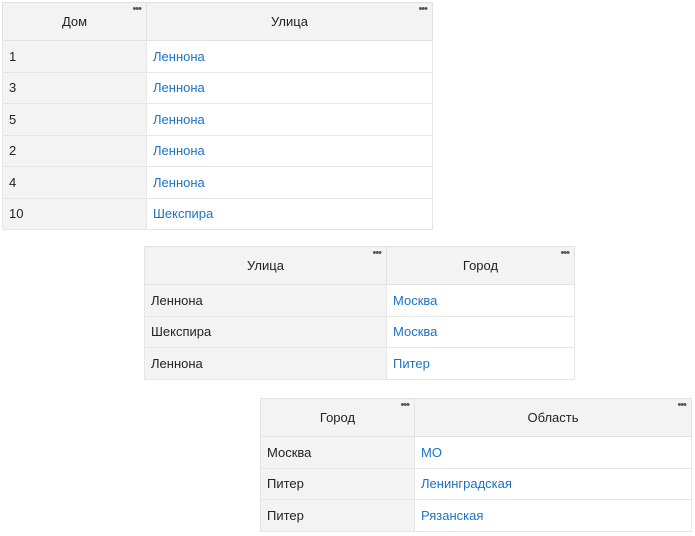 Image resolution: width=695 pixels, height=536 pixels. Describe the element at coordinates (74, 87) in the screenshot. I see `cell-house-number: 3` at that location.